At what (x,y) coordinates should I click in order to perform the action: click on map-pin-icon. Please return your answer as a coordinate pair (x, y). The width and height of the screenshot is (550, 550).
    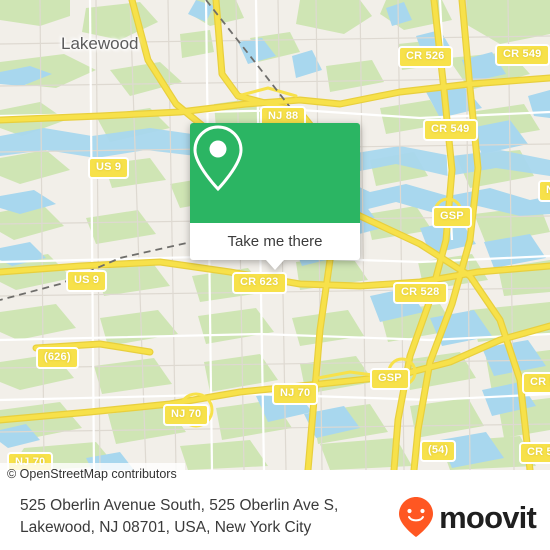
    Looking at the image, I should click on (218, 158).